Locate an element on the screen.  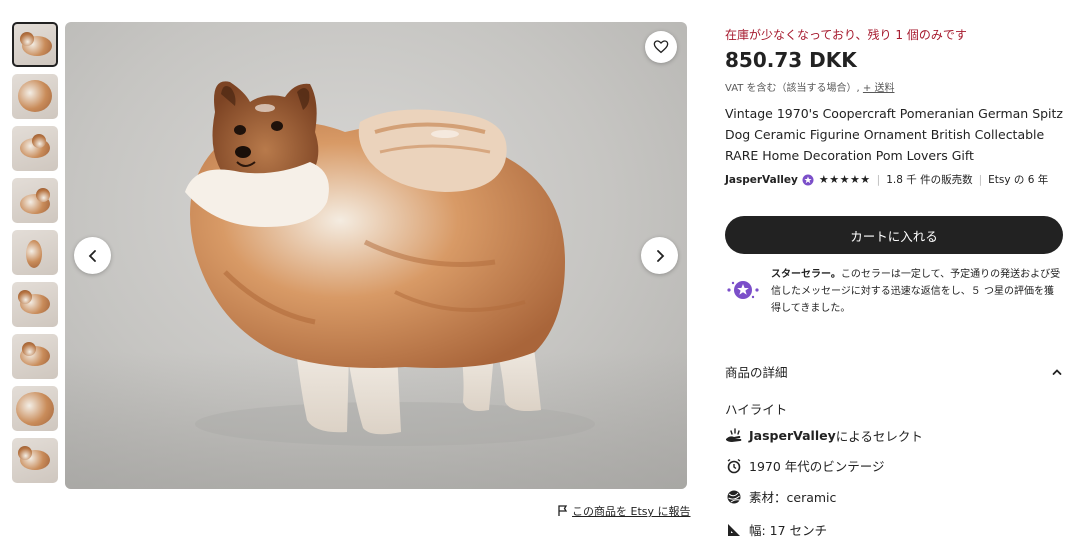
stock-notice: 在庫が少なくなっており、残り 1 個のみです is located at coordinates (846, 35).